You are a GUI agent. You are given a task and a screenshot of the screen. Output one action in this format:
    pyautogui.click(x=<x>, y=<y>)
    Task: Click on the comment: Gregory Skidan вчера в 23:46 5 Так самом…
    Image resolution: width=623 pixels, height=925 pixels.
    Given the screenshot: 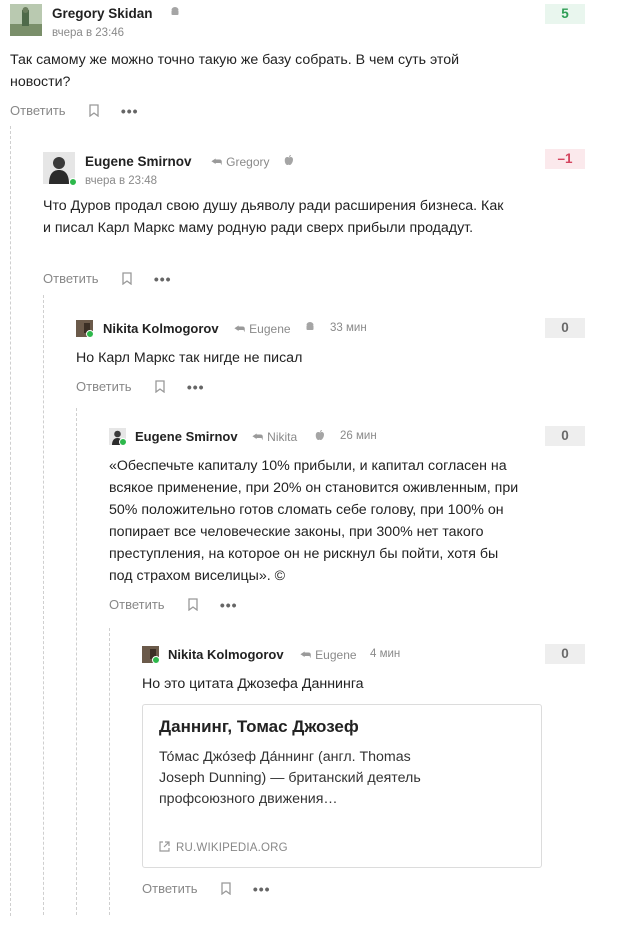 What is the action you would take?
    pyautogui.click(x=300, y=64)
    